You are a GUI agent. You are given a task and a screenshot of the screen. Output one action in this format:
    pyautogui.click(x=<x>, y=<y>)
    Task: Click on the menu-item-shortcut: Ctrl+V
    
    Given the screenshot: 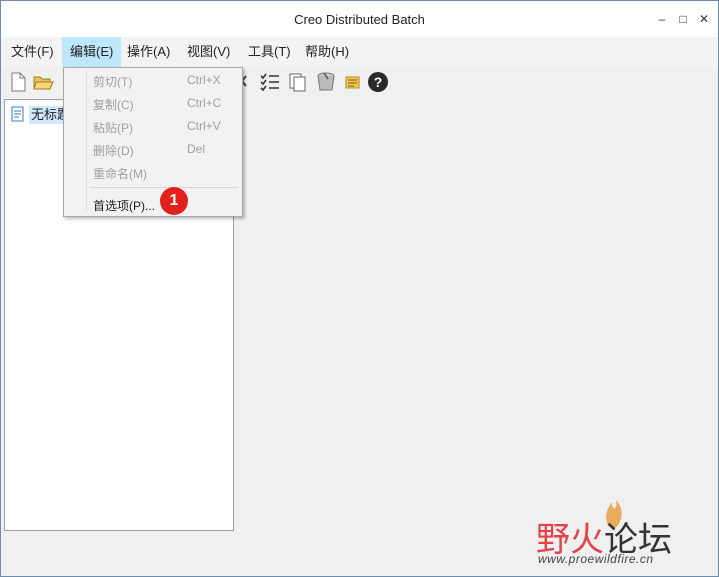 What is the action you would take?
    pyautogui.click(x=204, y=126)
    